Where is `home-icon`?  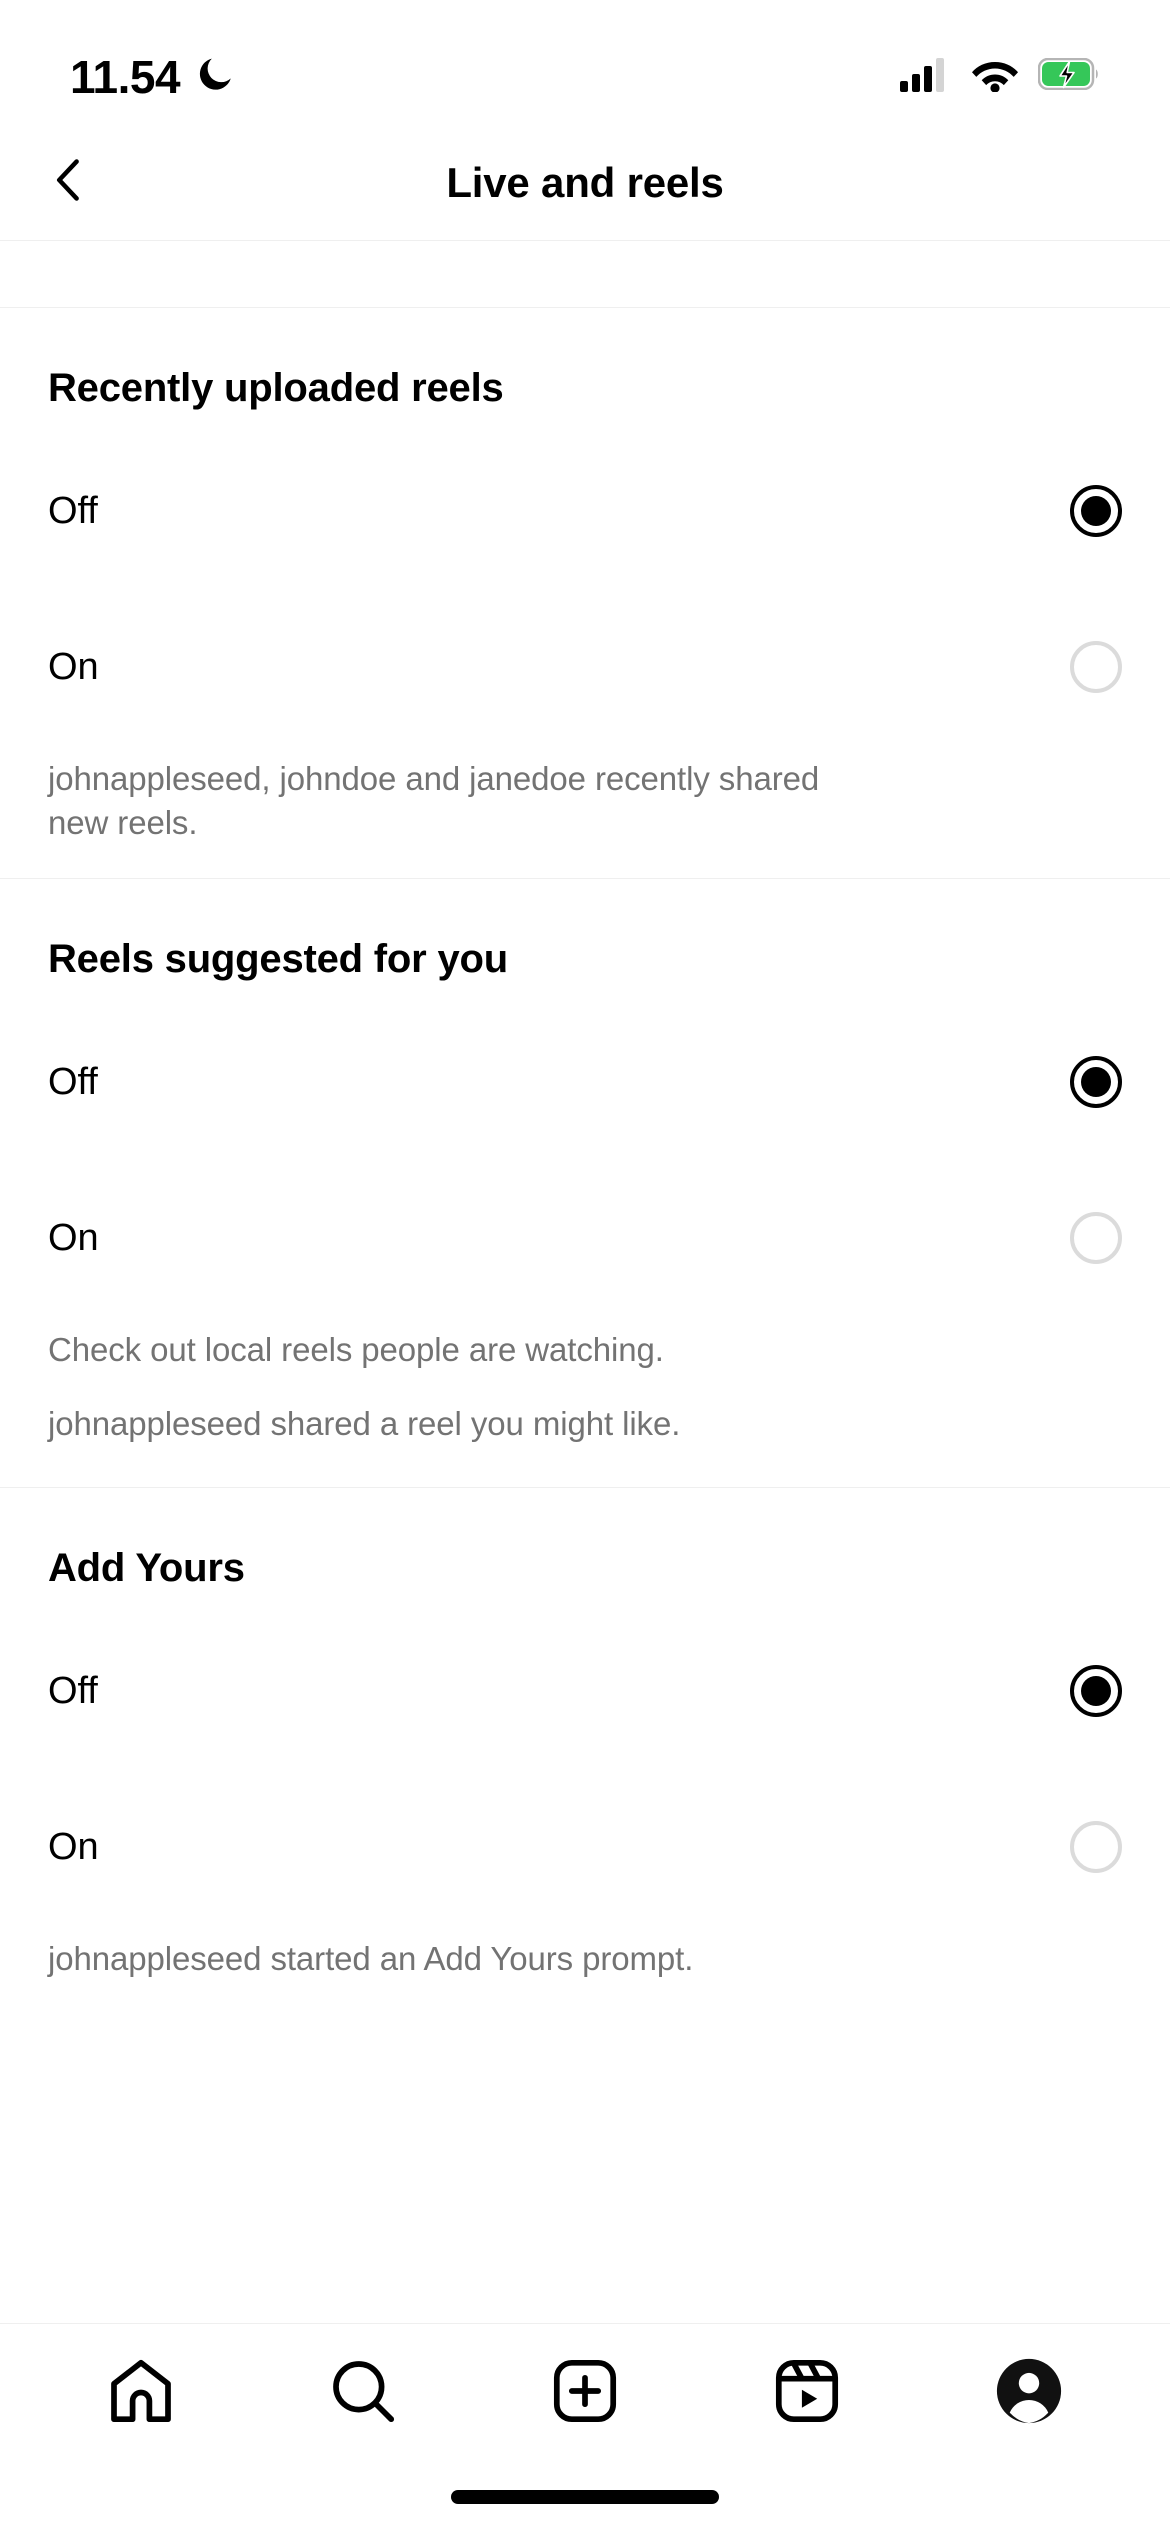 home-icon is located at coordinates (141, 2393).